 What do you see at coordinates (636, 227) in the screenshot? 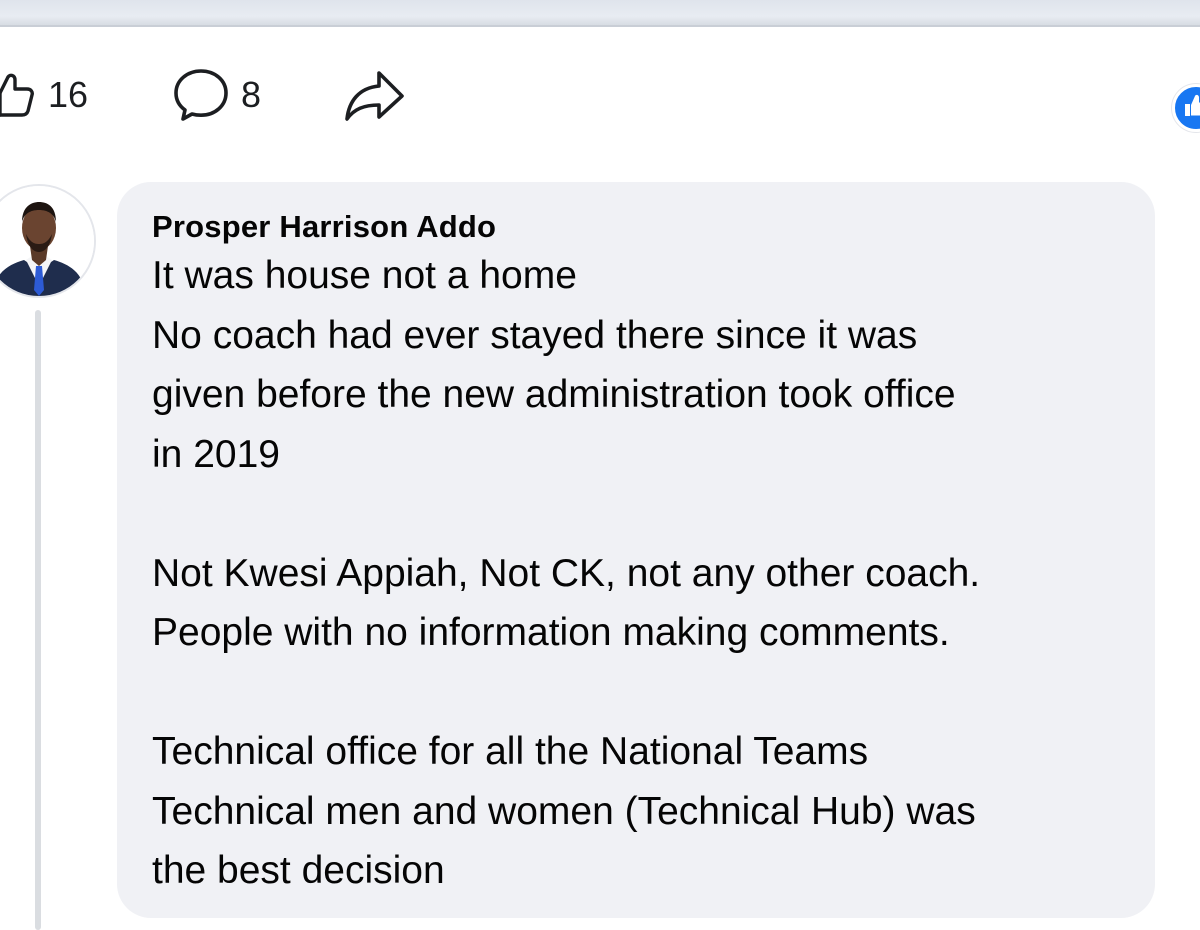
I see `comment-author-name: Prosper Harrison Addo` at bounding box center [636, 227].